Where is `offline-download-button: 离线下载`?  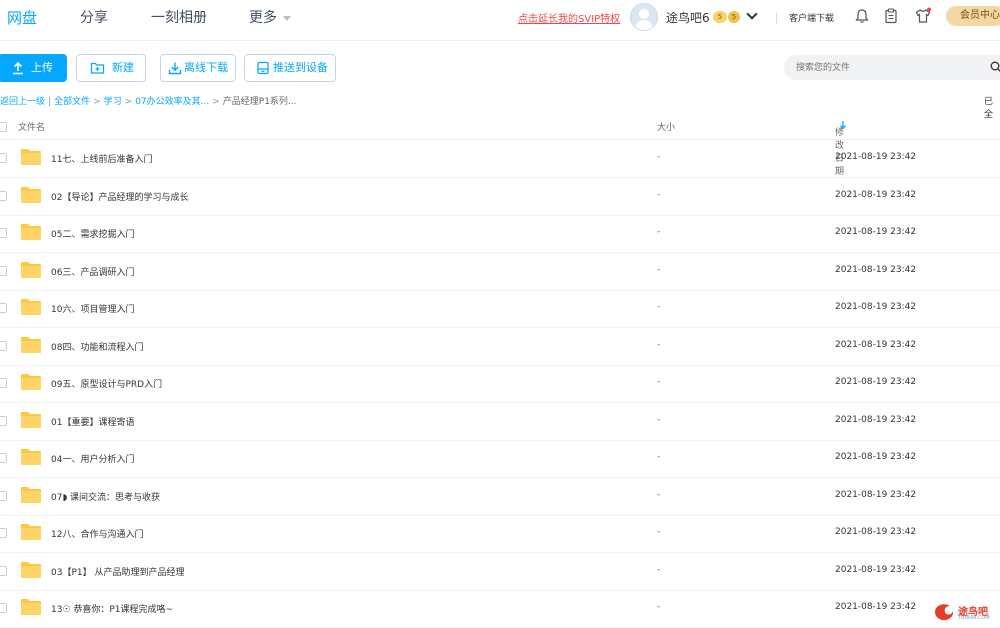
offline-download-button: 离线下载 is located at coordinates (198, 68).